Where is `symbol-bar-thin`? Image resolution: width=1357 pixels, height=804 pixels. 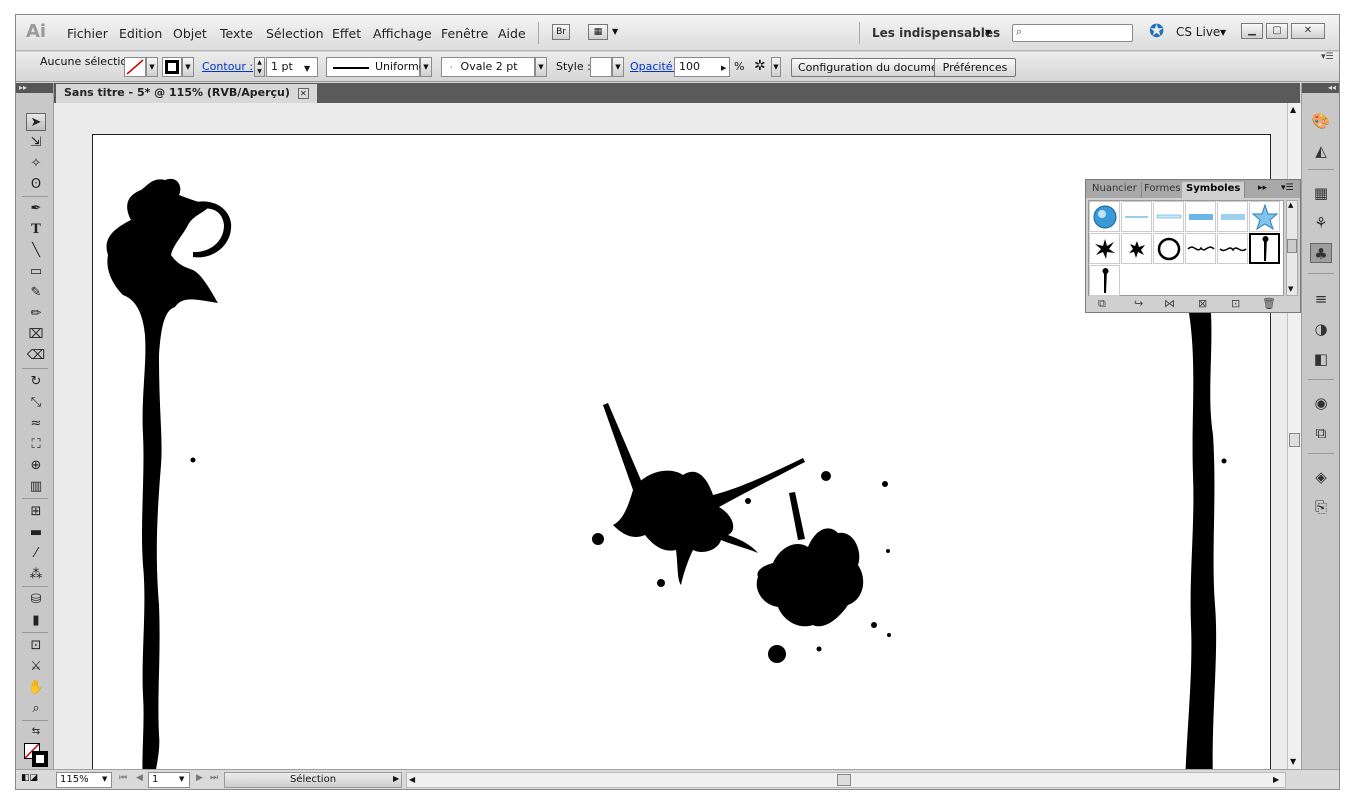 symbol-bar-thin is located at coordinates (1168, 216).